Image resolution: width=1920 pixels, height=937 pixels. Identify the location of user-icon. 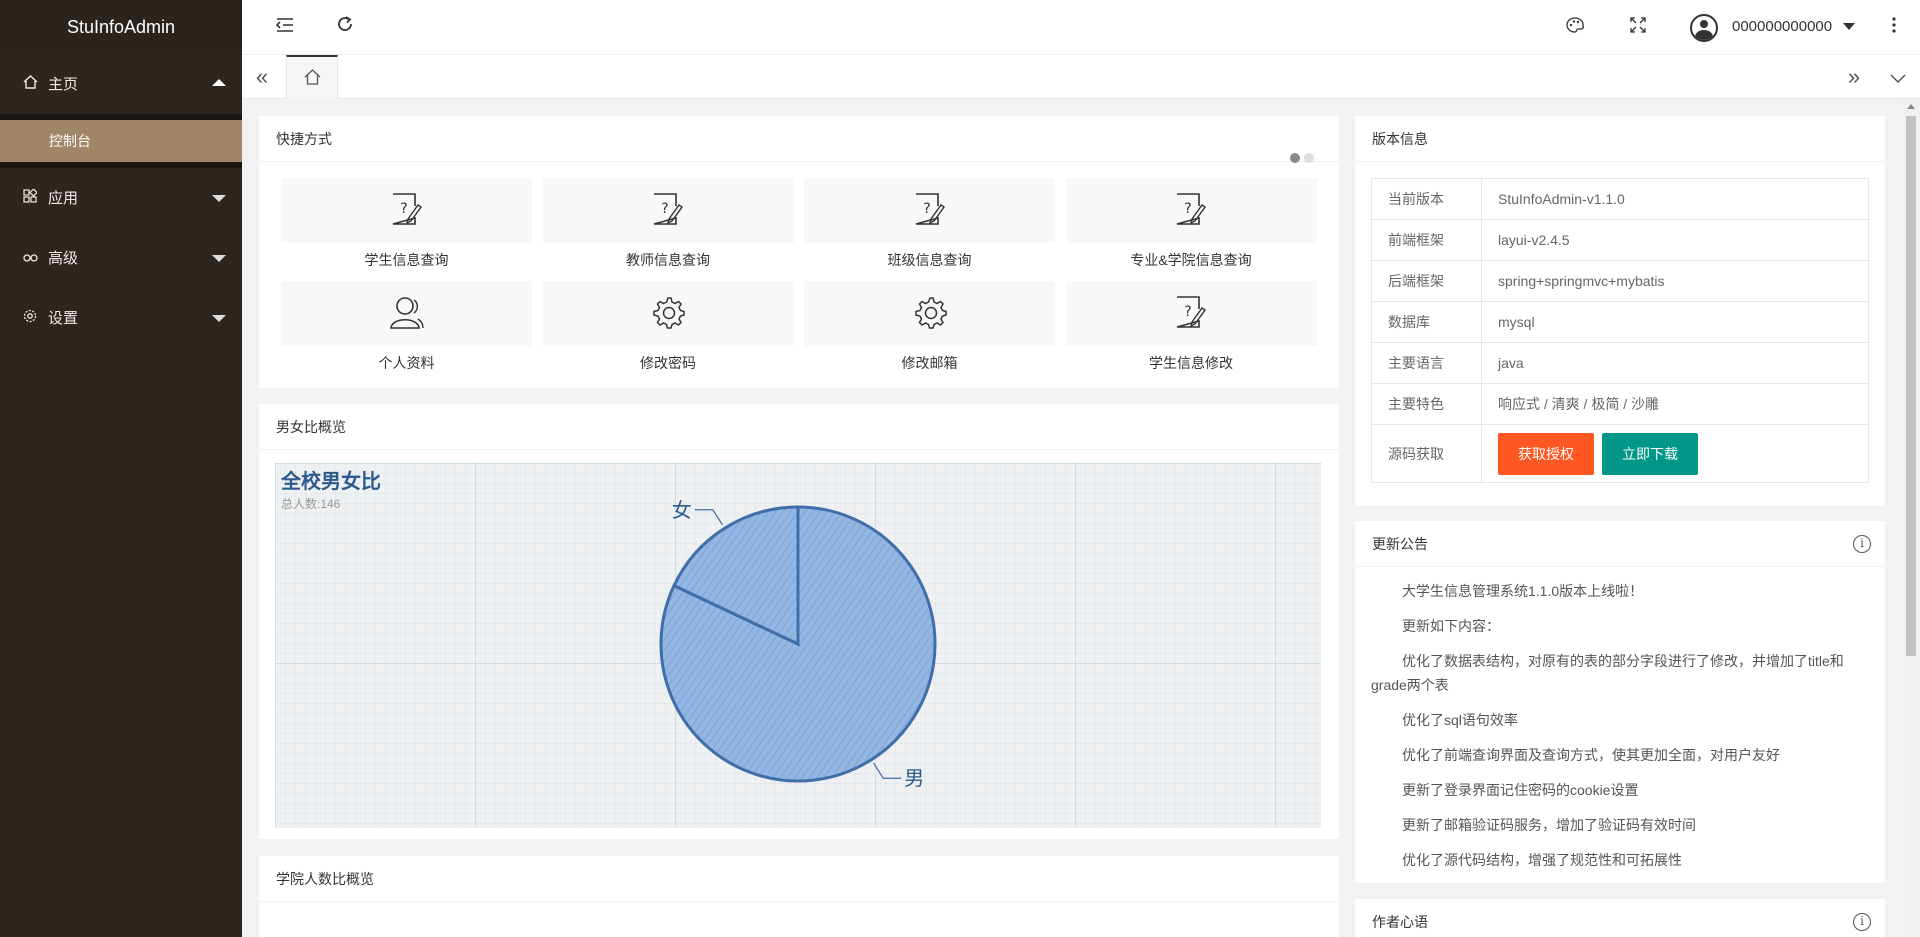
(406, 313).